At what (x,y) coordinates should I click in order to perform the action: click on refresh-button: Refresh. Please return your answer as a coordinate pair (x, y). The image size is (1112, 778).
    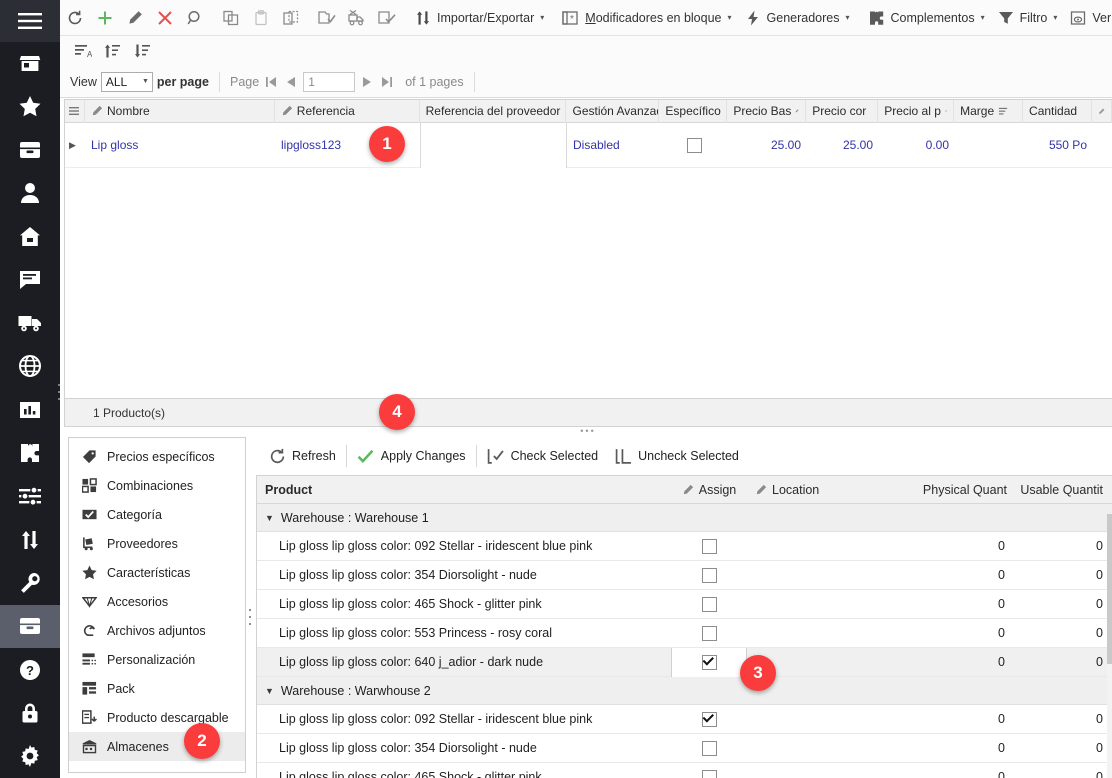
    Looking at the image, I should click on (302, 456).